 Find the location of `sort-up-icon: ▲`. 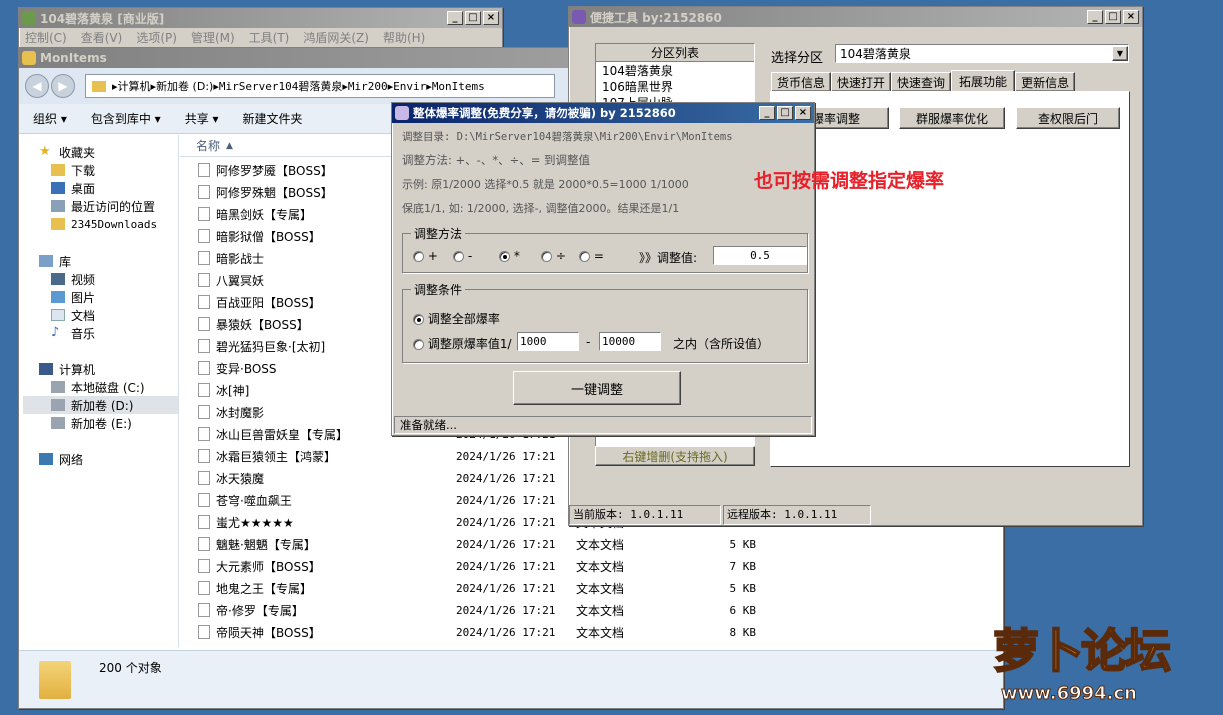

sort-up-icon: ▲ is located at coordinates (229, 145).